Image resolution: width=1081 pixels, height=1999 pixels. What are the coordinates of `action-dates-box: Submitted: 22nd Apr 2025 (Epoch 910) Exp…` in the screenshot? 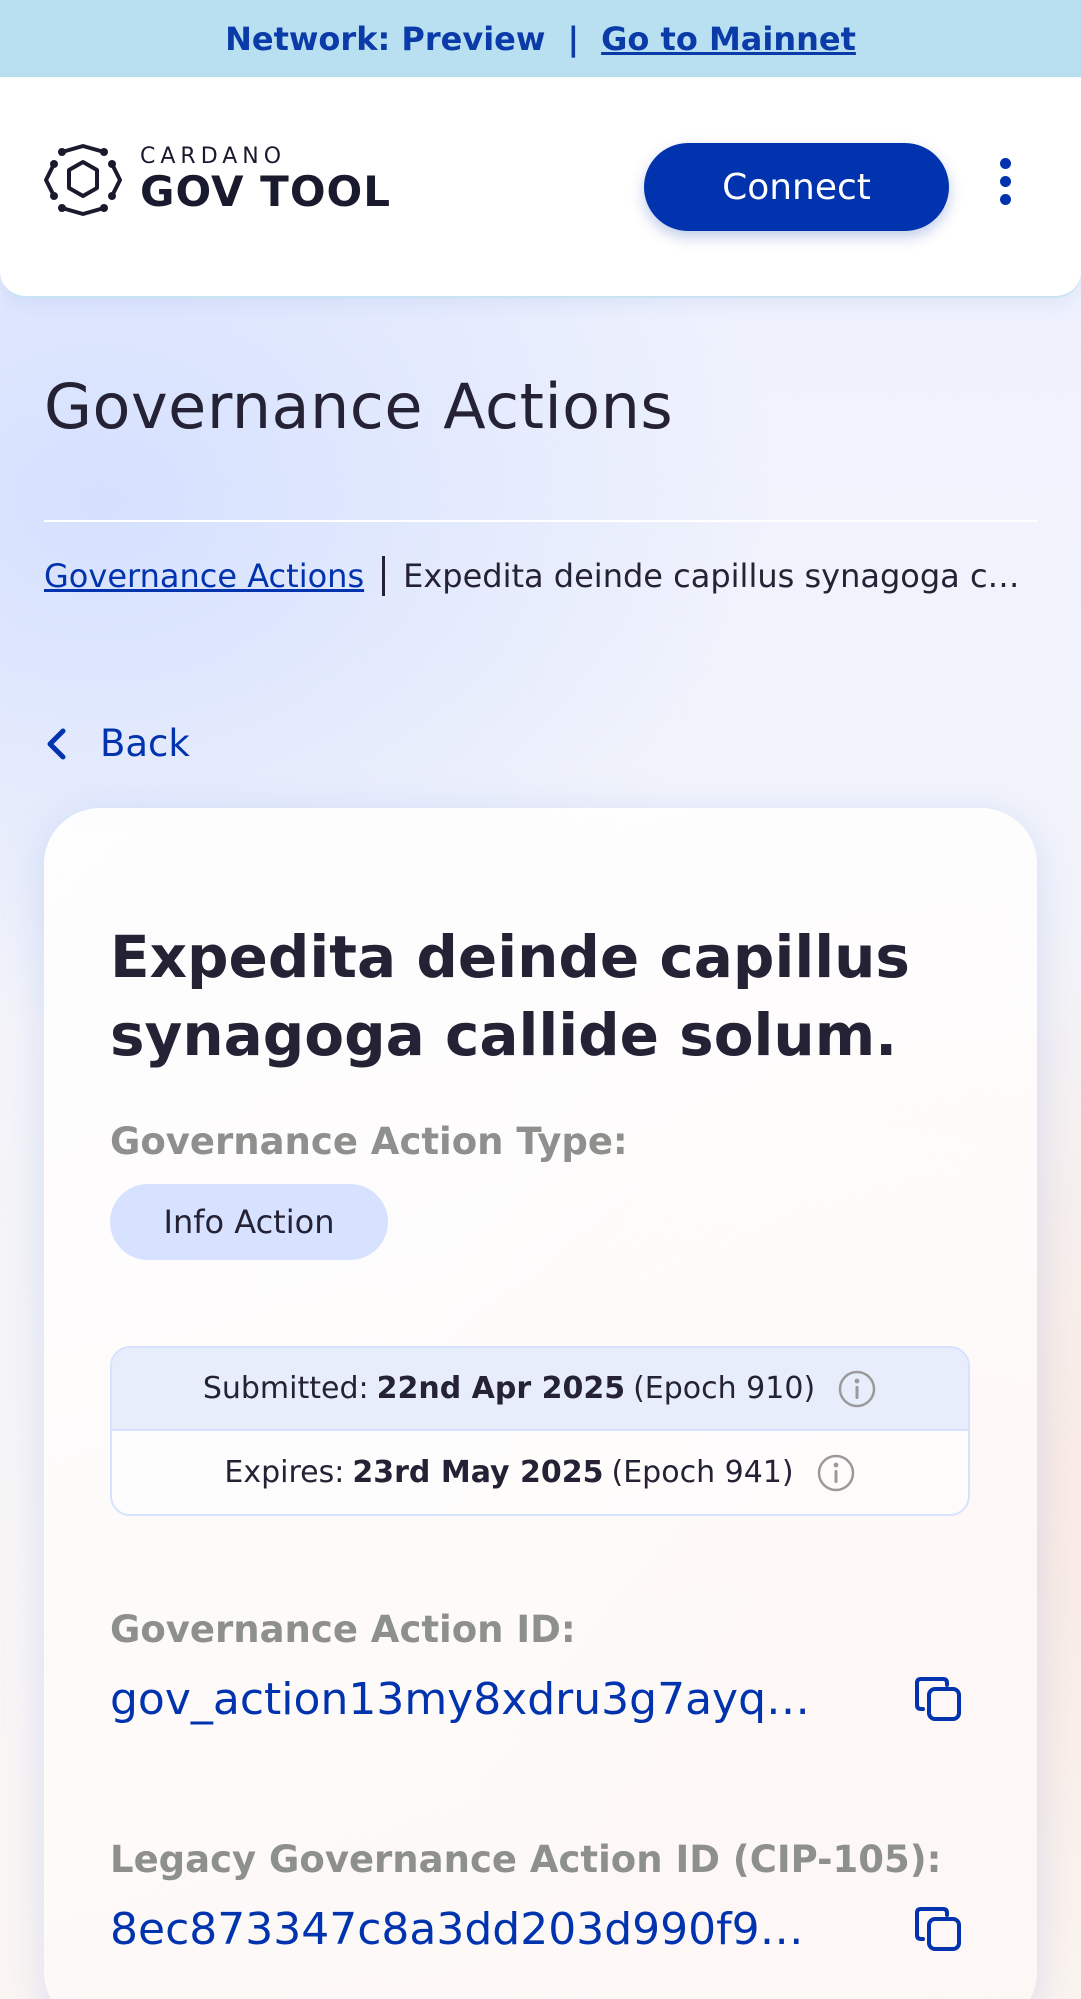 It's located at (540, 1431).